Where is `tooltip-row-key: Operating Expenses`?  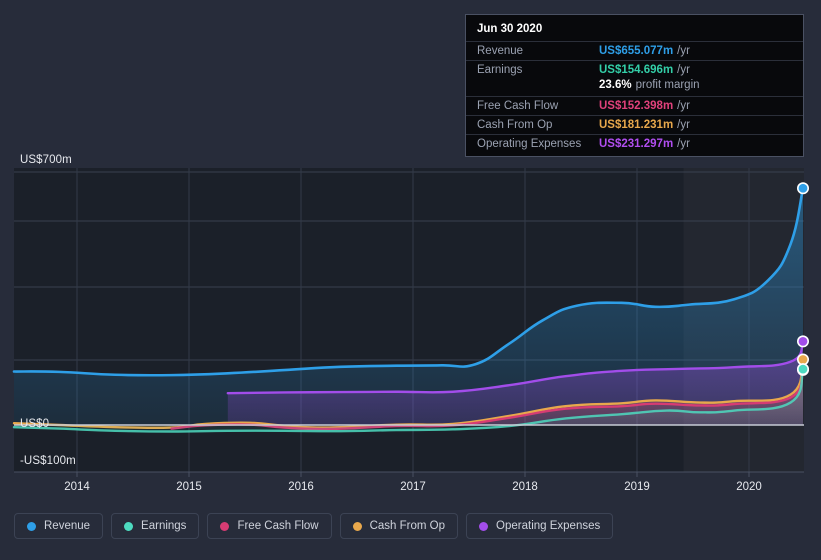 tooltip-row-key: Operating Expenses is located at coordinates (529, 144).